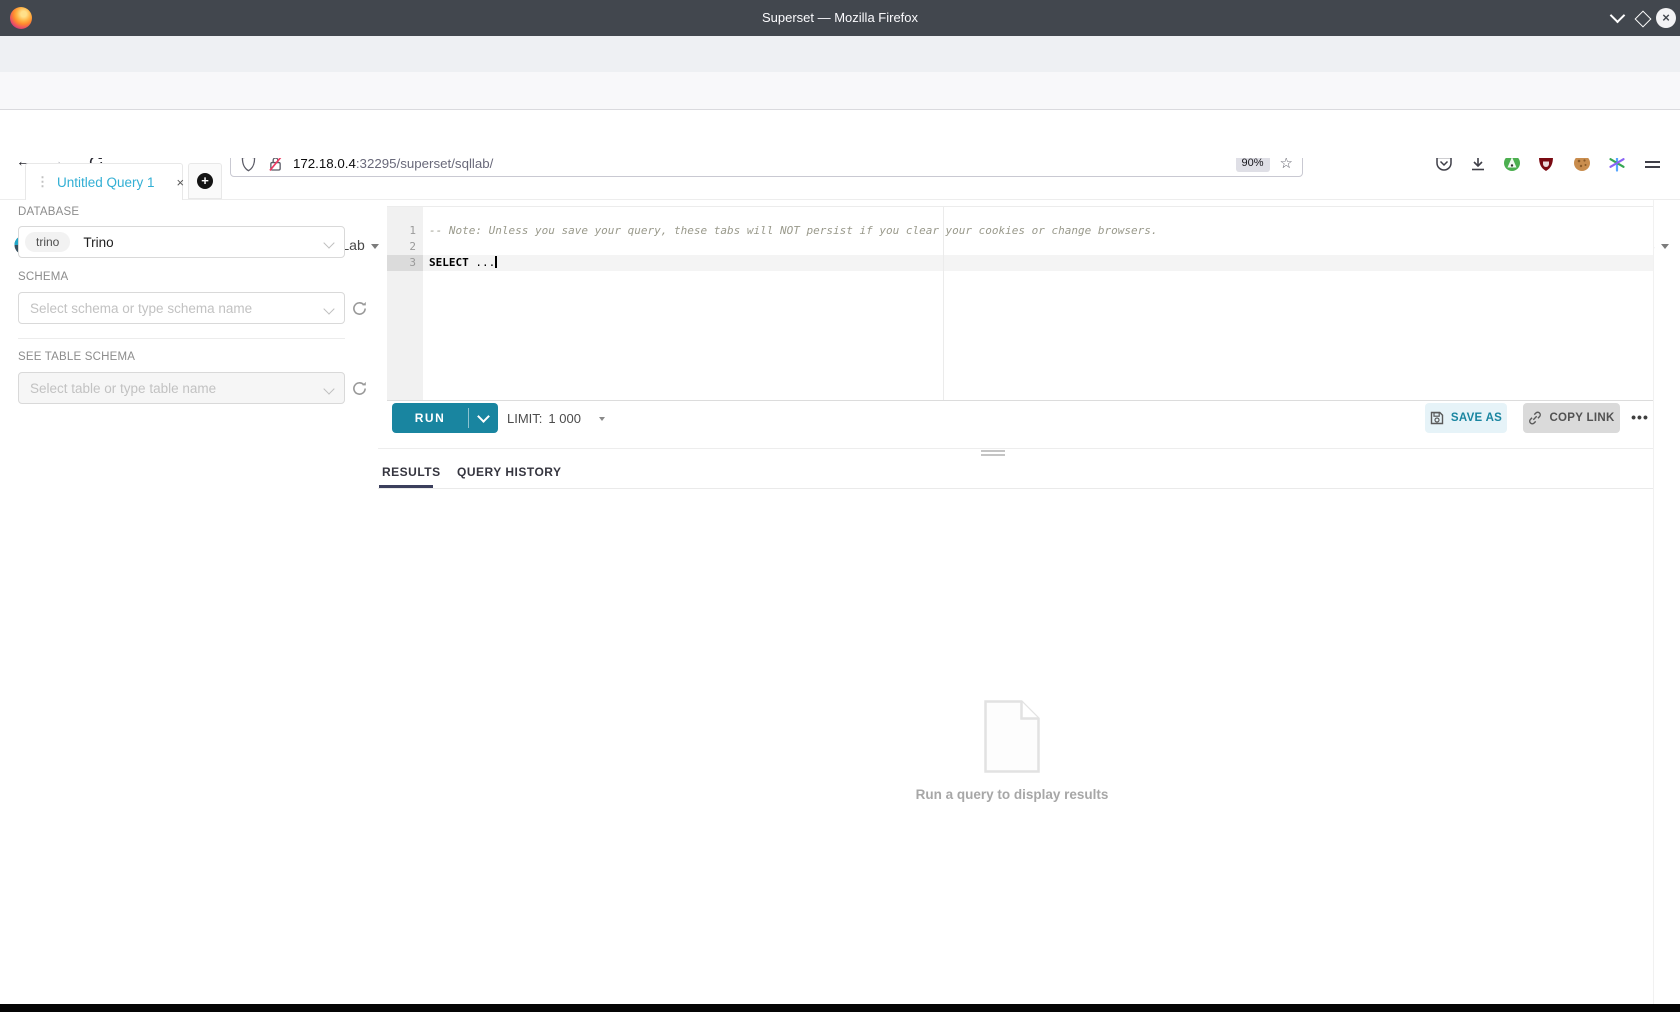 The image size is (1680, 1012). Describe the element at coordinates (1012, 794) in the screenshot. I see `empty-results-message: Run a query to display results` at that location.